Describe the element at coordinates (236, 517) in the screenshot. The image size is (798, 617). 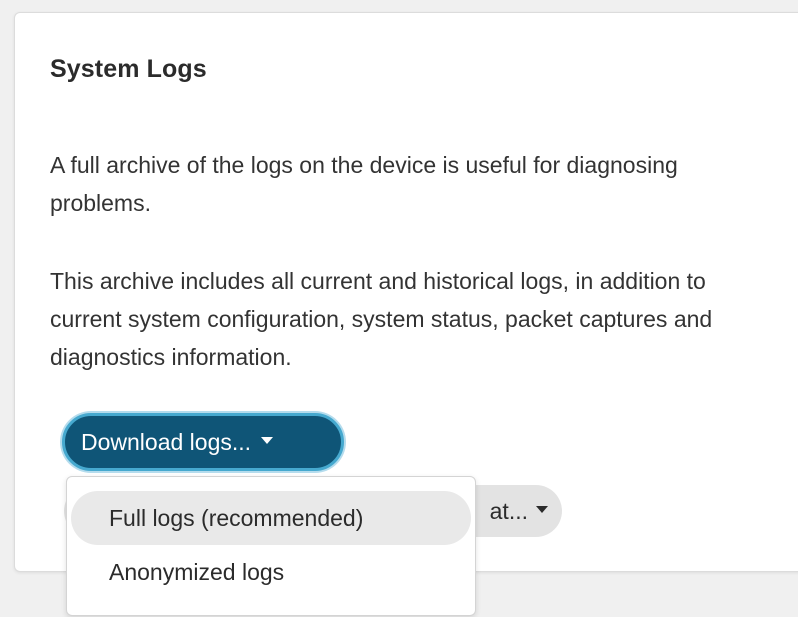
I see `menu-item-label: Full logs (recommended)` at that location.